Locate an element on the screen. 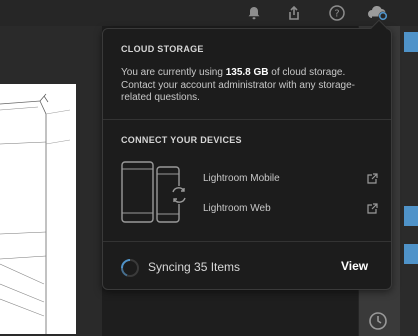  lightroom-mobile-label: Lightroom Mobile is located at coordinates (241, 178).